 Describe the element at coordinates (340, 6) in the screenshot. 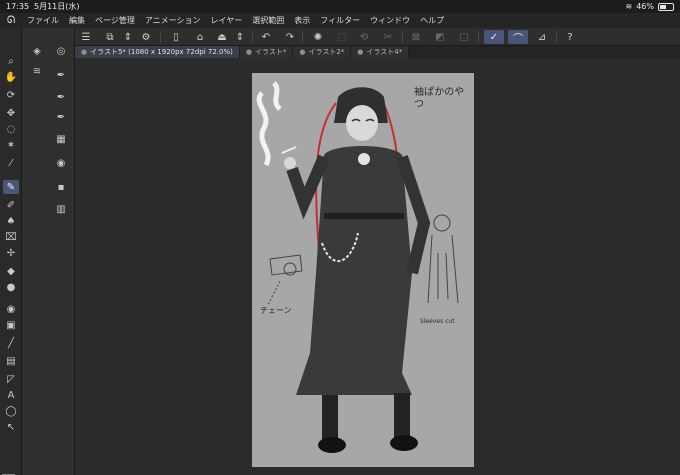

I see `status-bar: 17:35 5月11日(水) ≋ 46%` at that location.